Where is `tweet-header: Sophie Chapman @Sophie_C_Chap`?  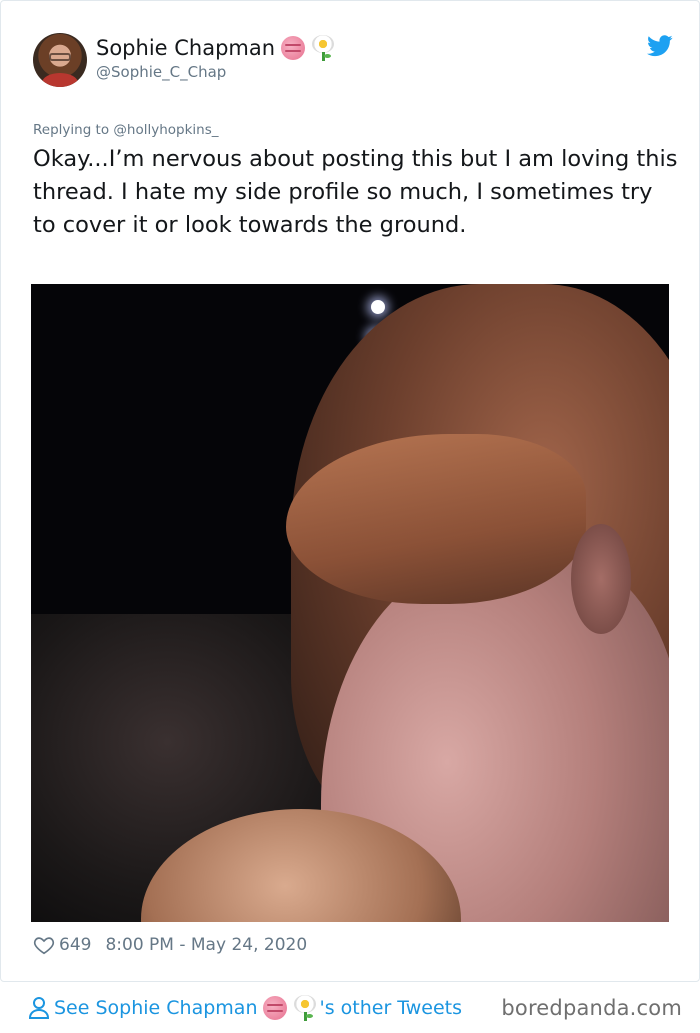 tweet-header: Sophie Chapman @Sophie_C_Chap is located at coordinates (353, 61).